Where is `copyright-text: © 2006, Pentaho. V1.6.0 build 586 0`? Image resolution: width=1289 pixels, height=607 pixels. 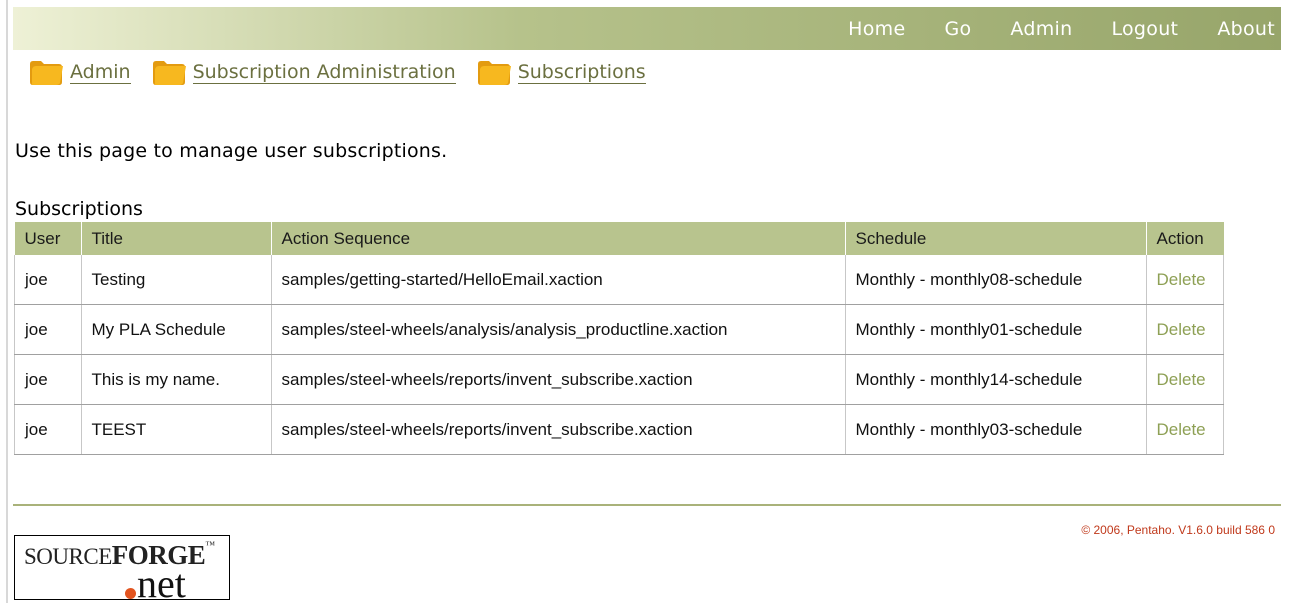 copyright-text: © 2006, Pentaho. V1.6.0 build 586 0 is located at coordinates (1178, 530).